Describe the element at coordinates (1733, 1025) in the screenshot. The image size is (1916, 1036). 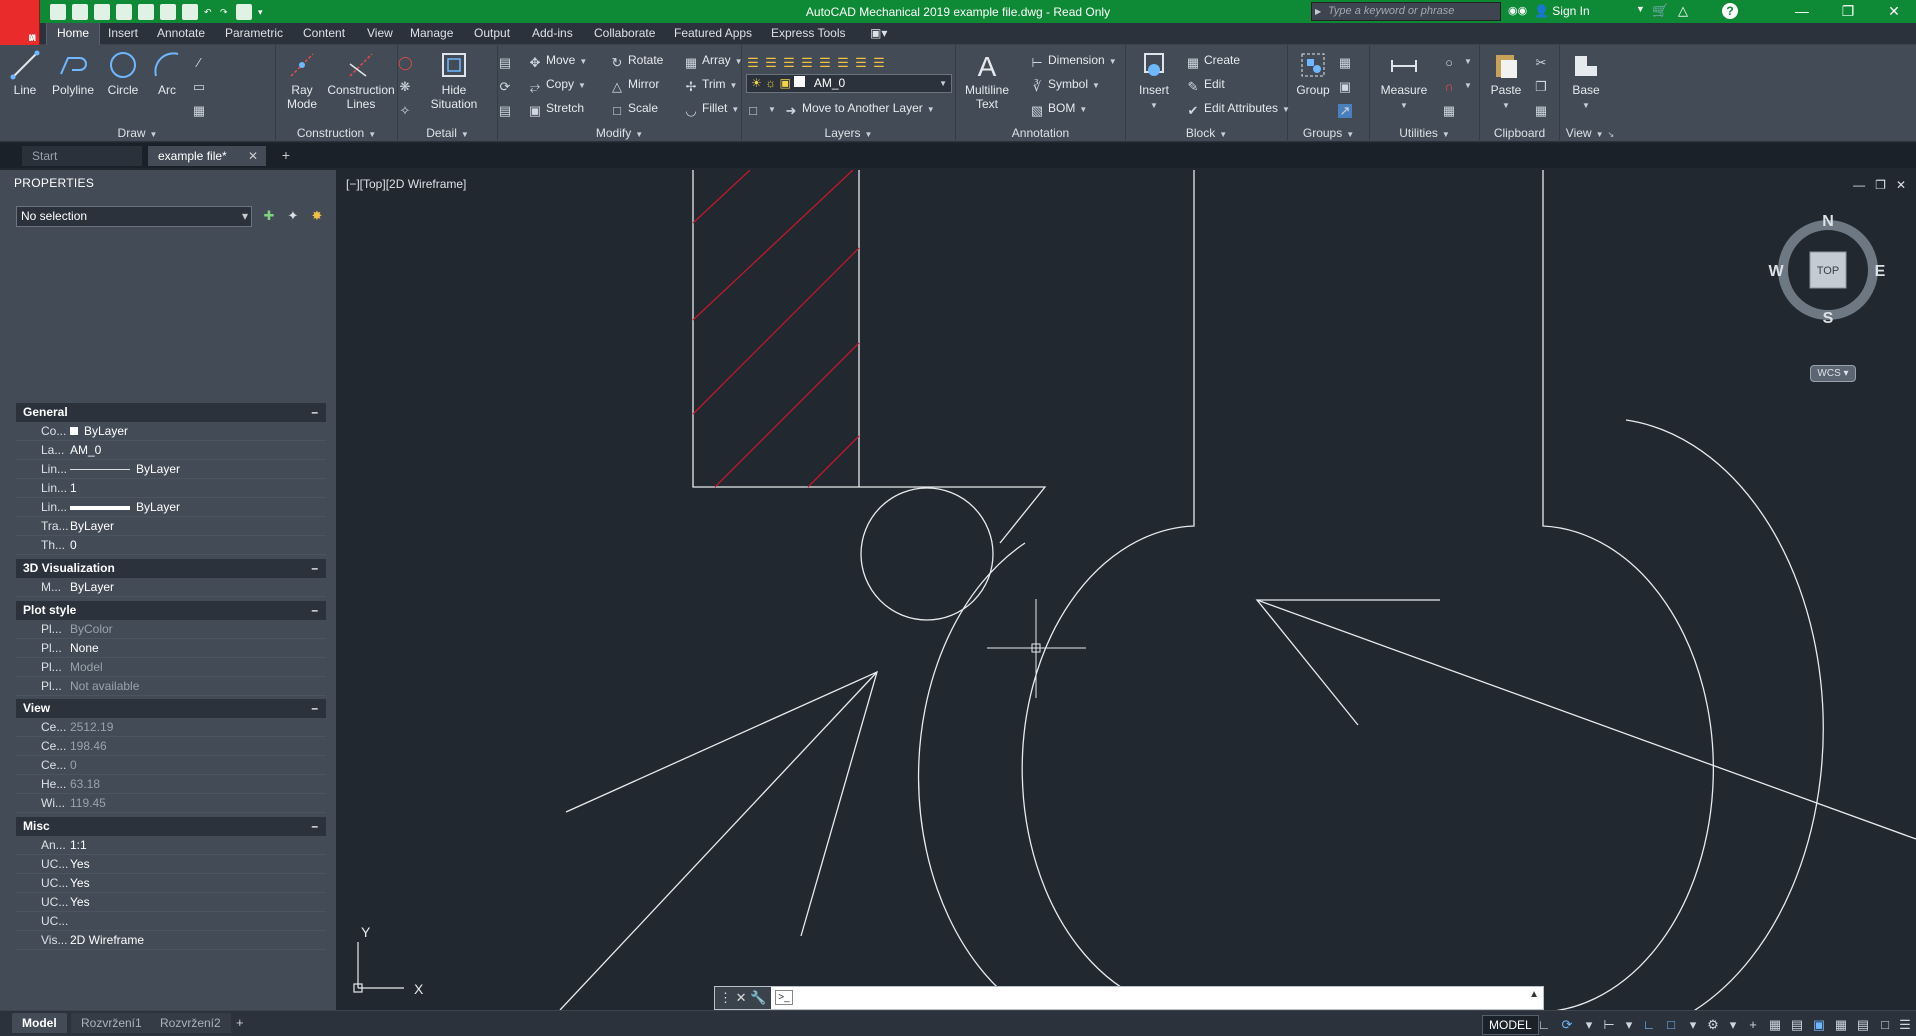
I see `gear-dropdown-icon: ▾` at that location.